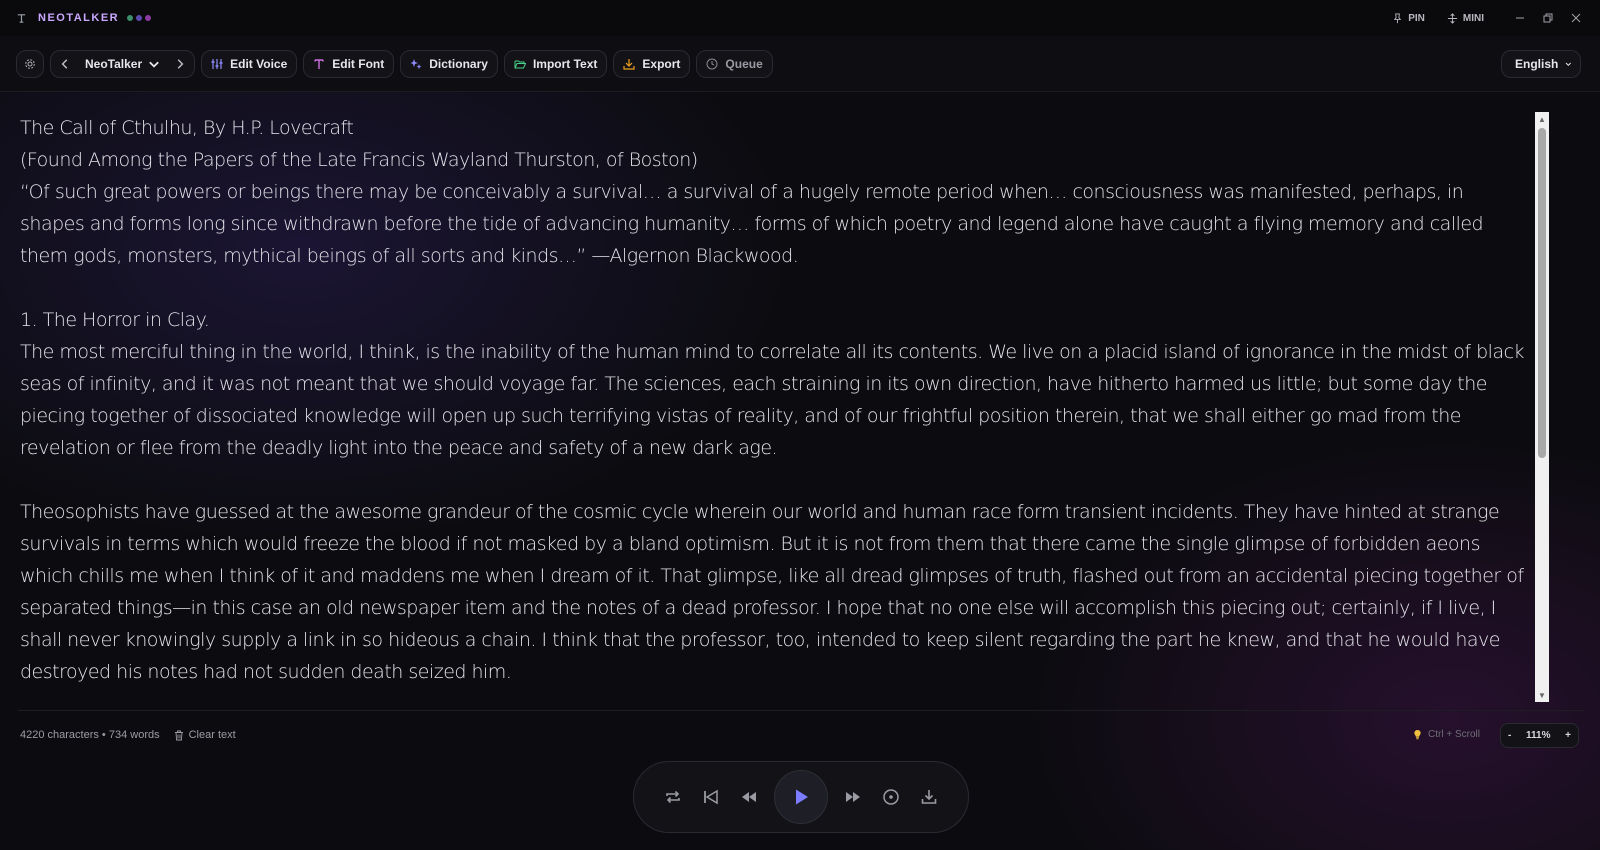  I want to click on gear-icon, so click(30, 63).